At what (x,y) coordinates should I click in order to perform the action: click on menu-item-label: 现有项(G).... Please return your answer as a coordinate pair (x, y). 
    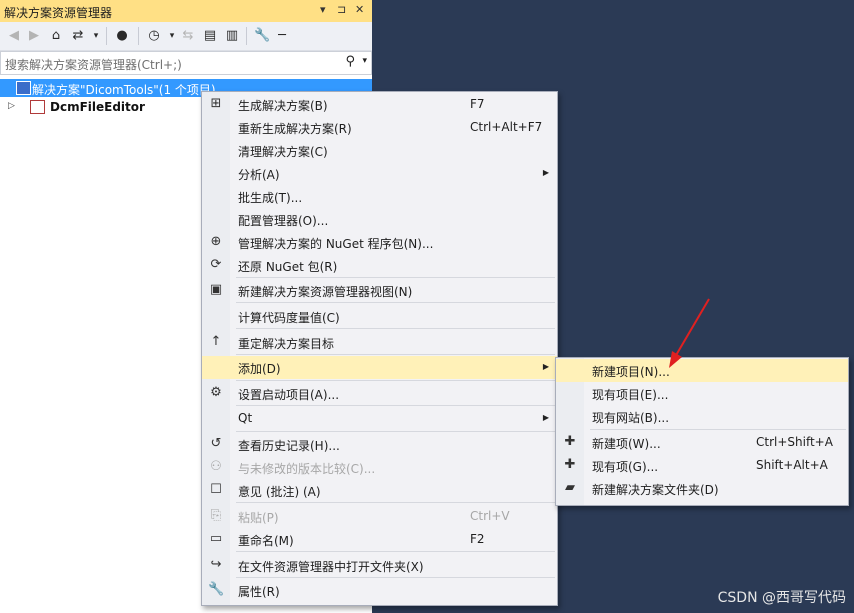
    Looking at the image, I should click on (625, 467).